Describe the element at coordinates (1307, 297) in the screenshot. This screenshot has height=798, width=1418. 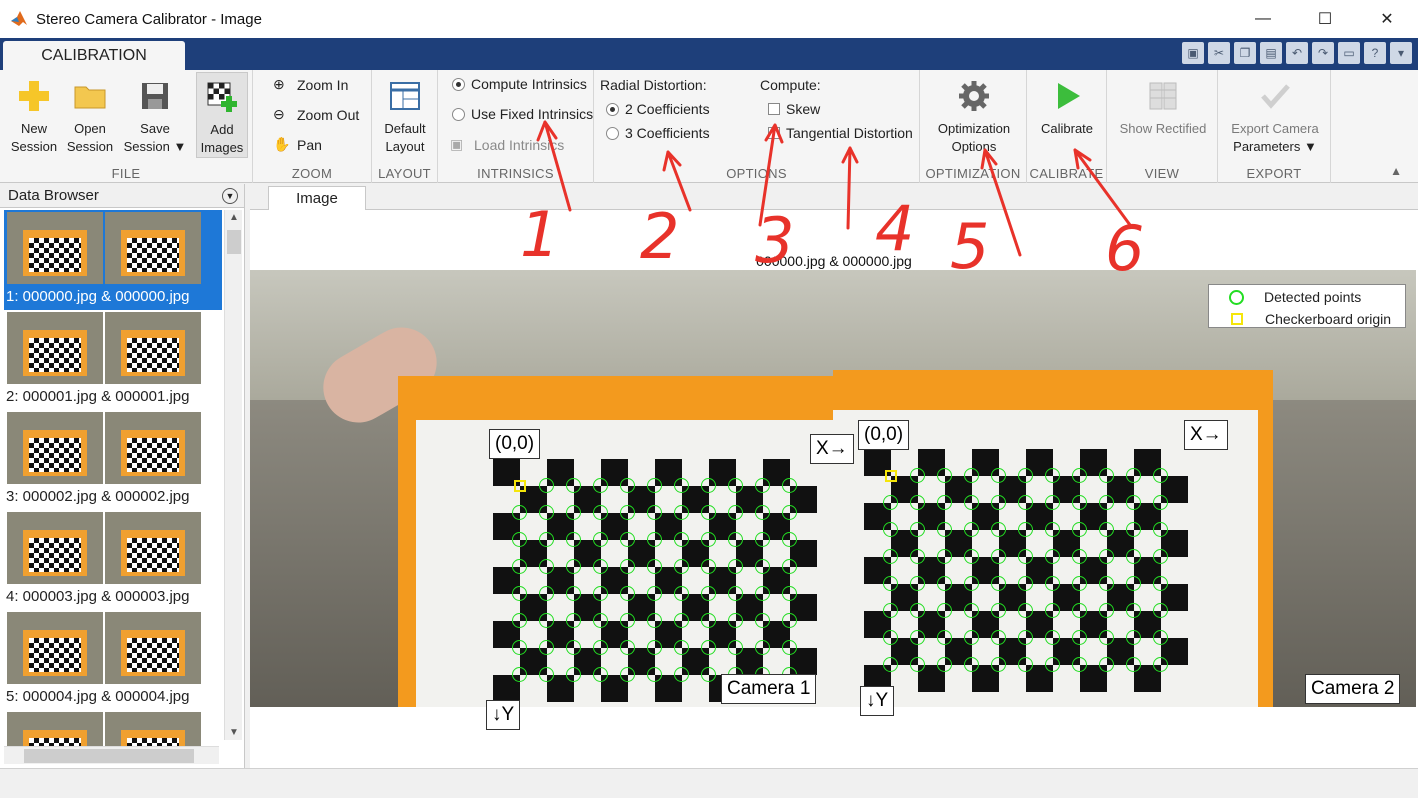
I see `legend-detected-points: Detected points` at that location.